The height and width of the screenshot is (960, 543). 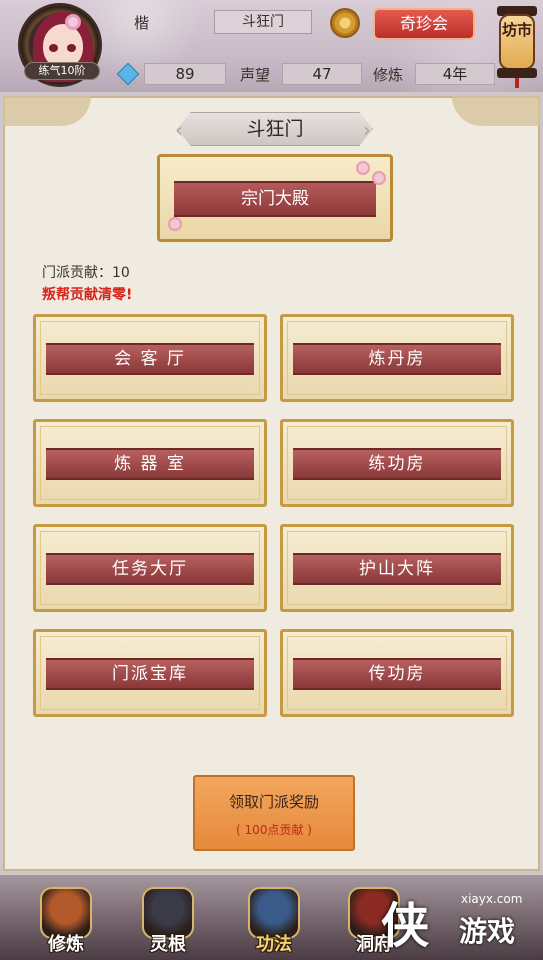 What do you see at coordinates (455, 74) in the screenshot?
I see `cultivation-value: 4年` at bounding box center [455, 74].